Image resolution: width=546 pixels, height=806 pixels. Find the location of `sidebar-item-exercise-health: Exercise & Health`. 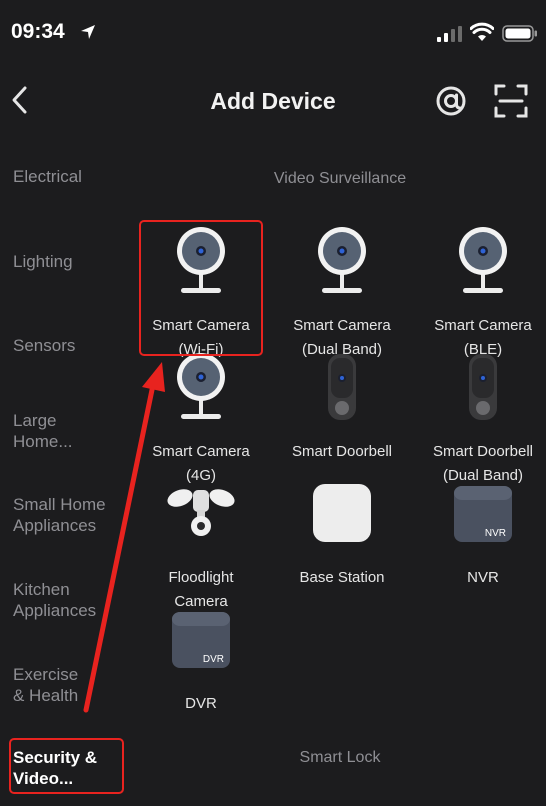

sidebar-item-exercise-health: Exercise & Health is located at coordinates (53, 685).